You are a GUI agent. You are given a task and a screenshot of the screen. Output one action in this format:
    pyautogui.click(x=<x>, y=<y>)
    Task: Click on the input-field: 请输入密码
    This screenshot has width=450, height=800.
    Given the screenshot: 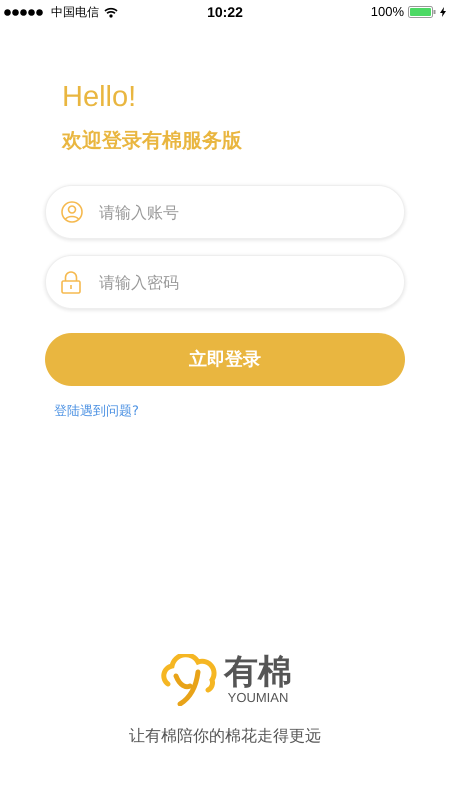 What is the action you would take?
    pyautogui.click(x=225, y=282)
    